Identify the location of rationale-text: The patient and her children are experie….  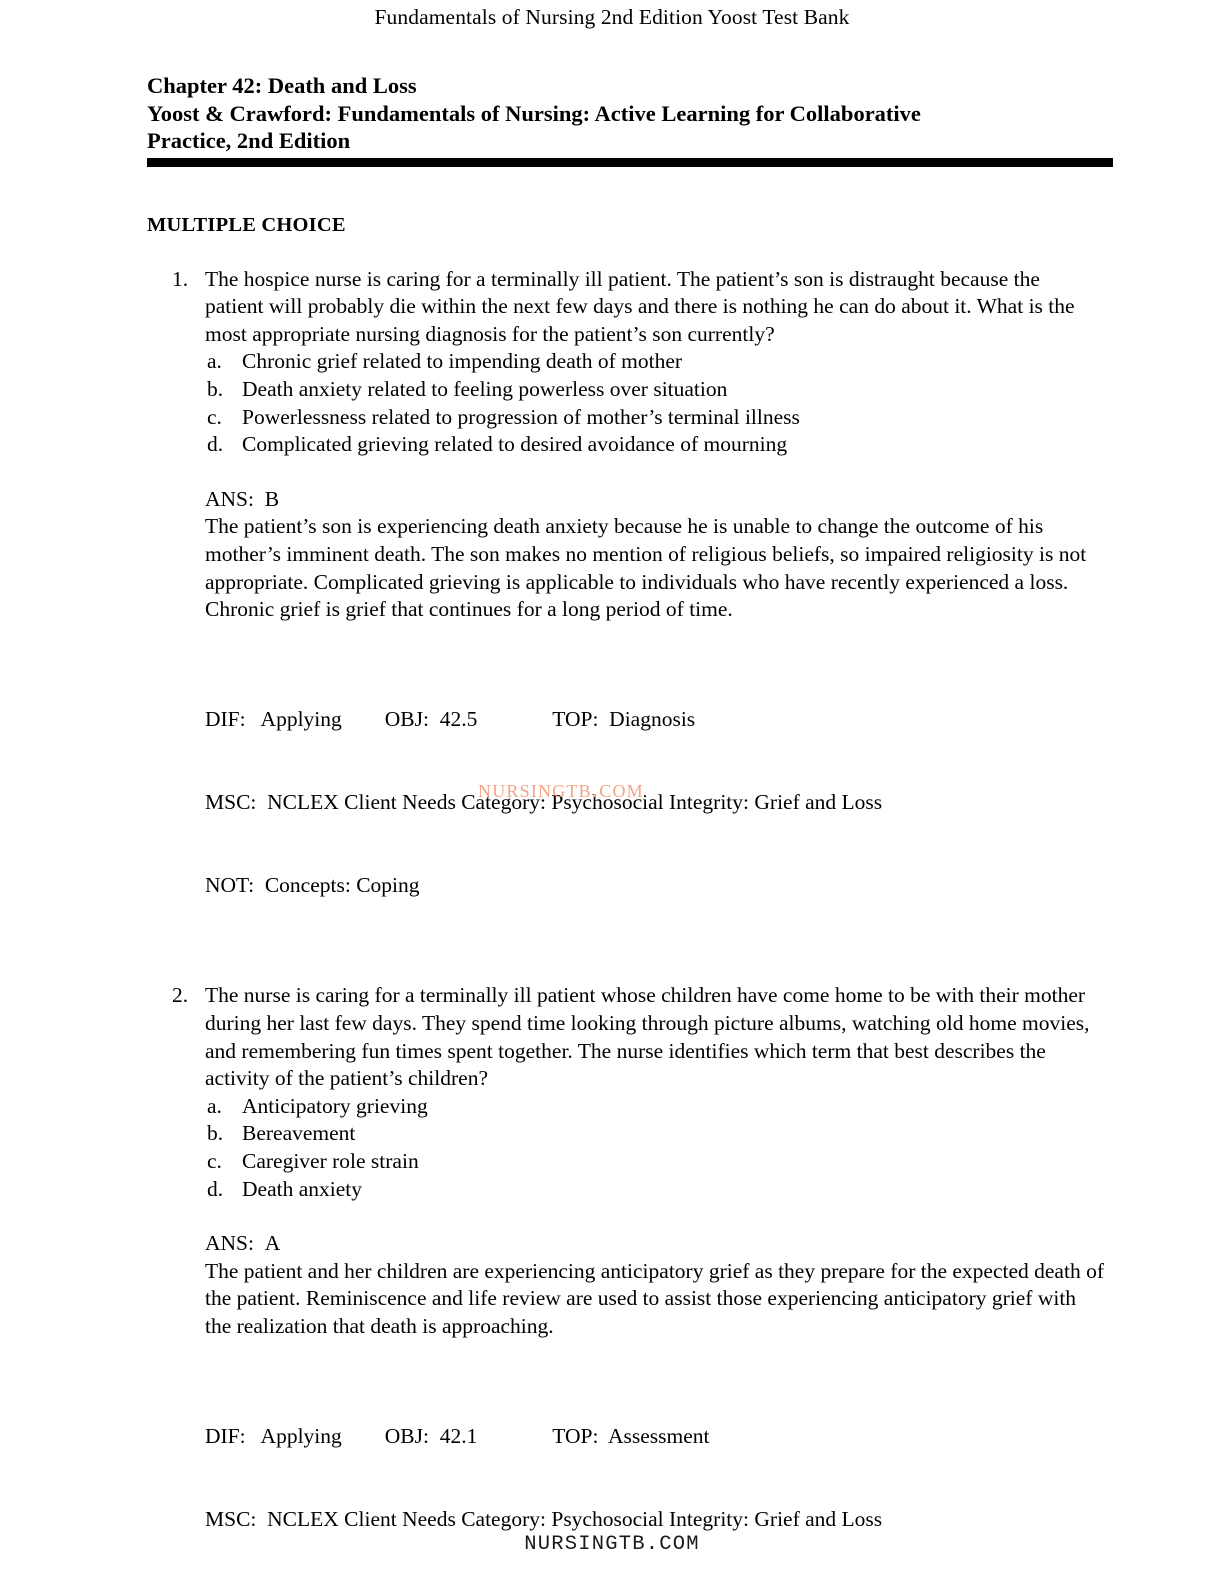
(654, 1298).